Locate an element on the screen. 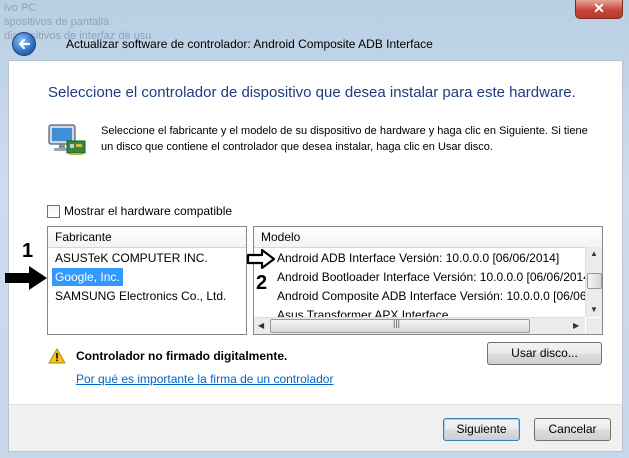 The height and width of the screenshot is (458, 629). horizontal-scroll-thumb: ||| is located at coordinates (400, 325).